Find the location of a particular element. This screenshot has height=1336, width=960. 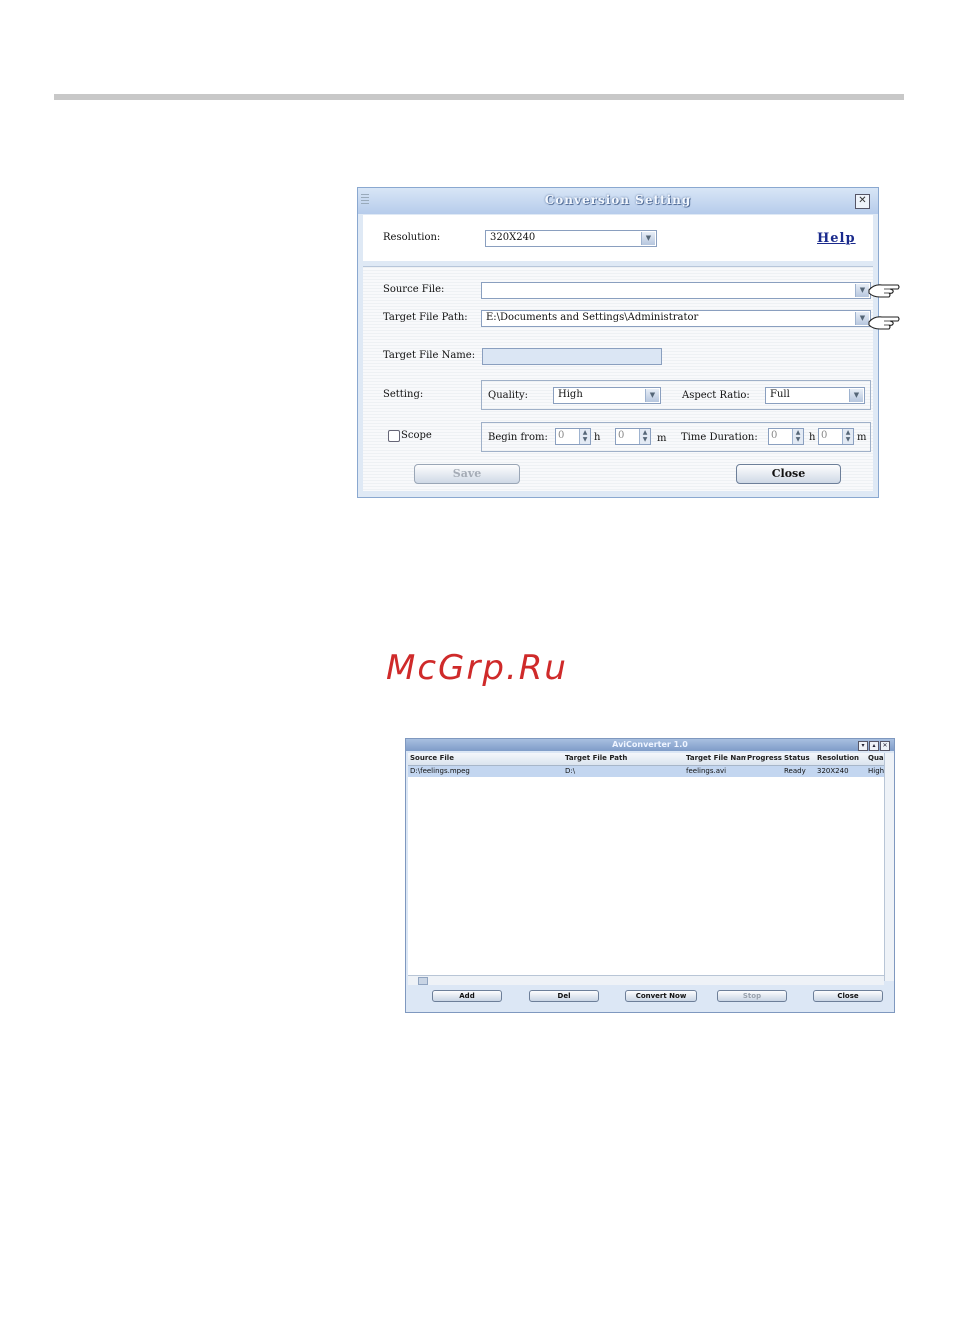

cell-status: Ready is located at coordinates (795, 771).